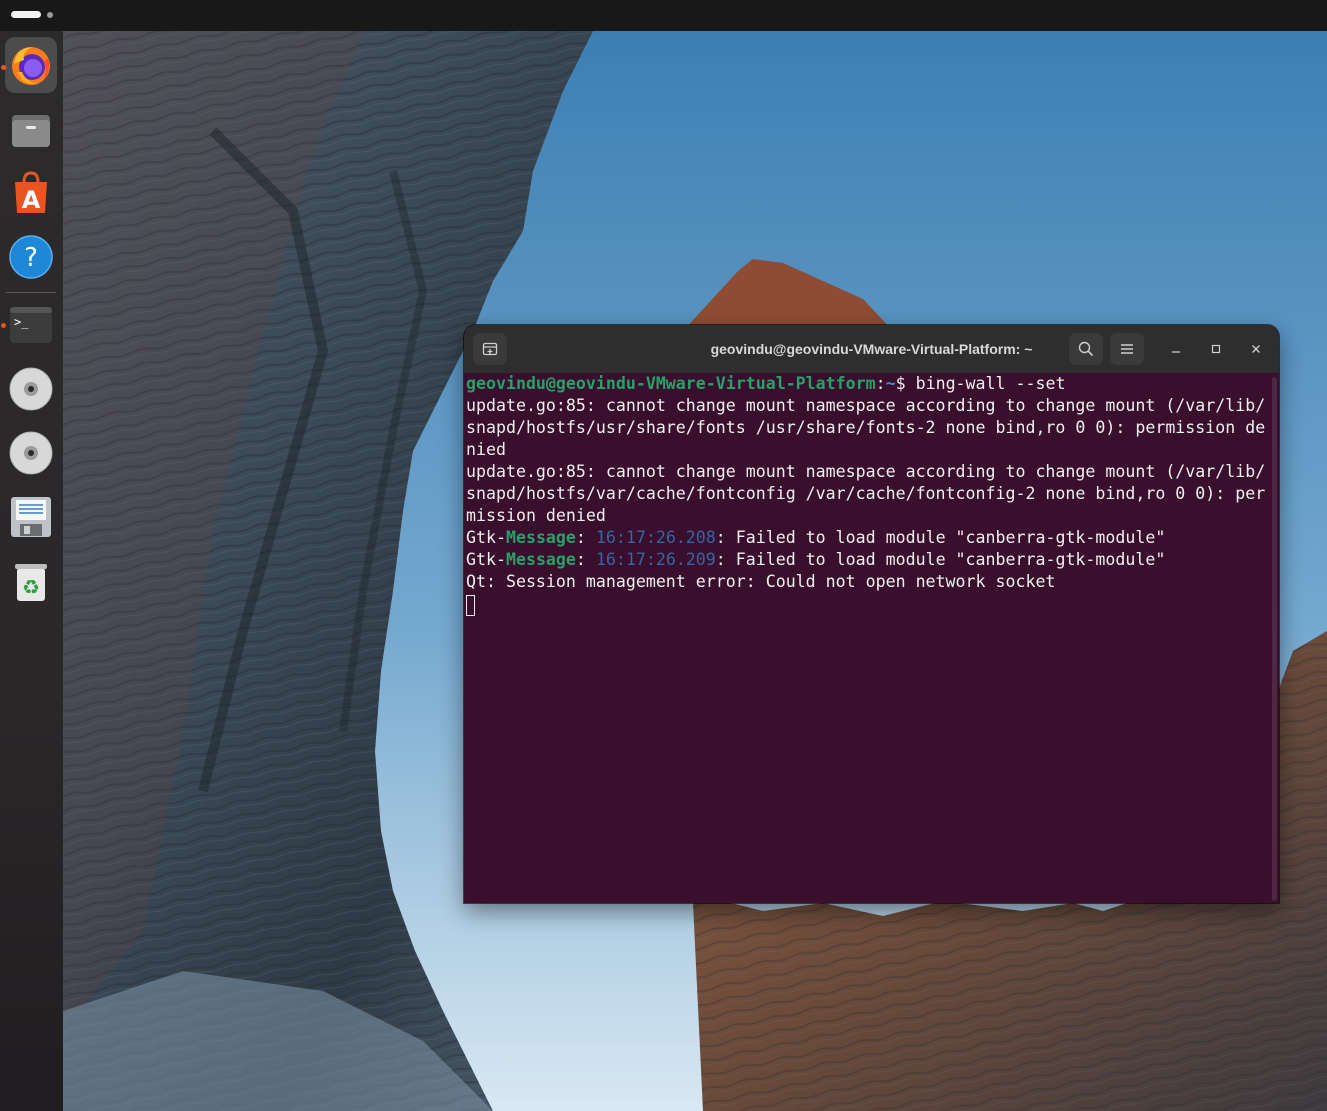 The image size is (1327, 1111). What do you see at coordinates (663, 15) in the screenshot?
I see `top-bar` at bounding box center [663, 15].